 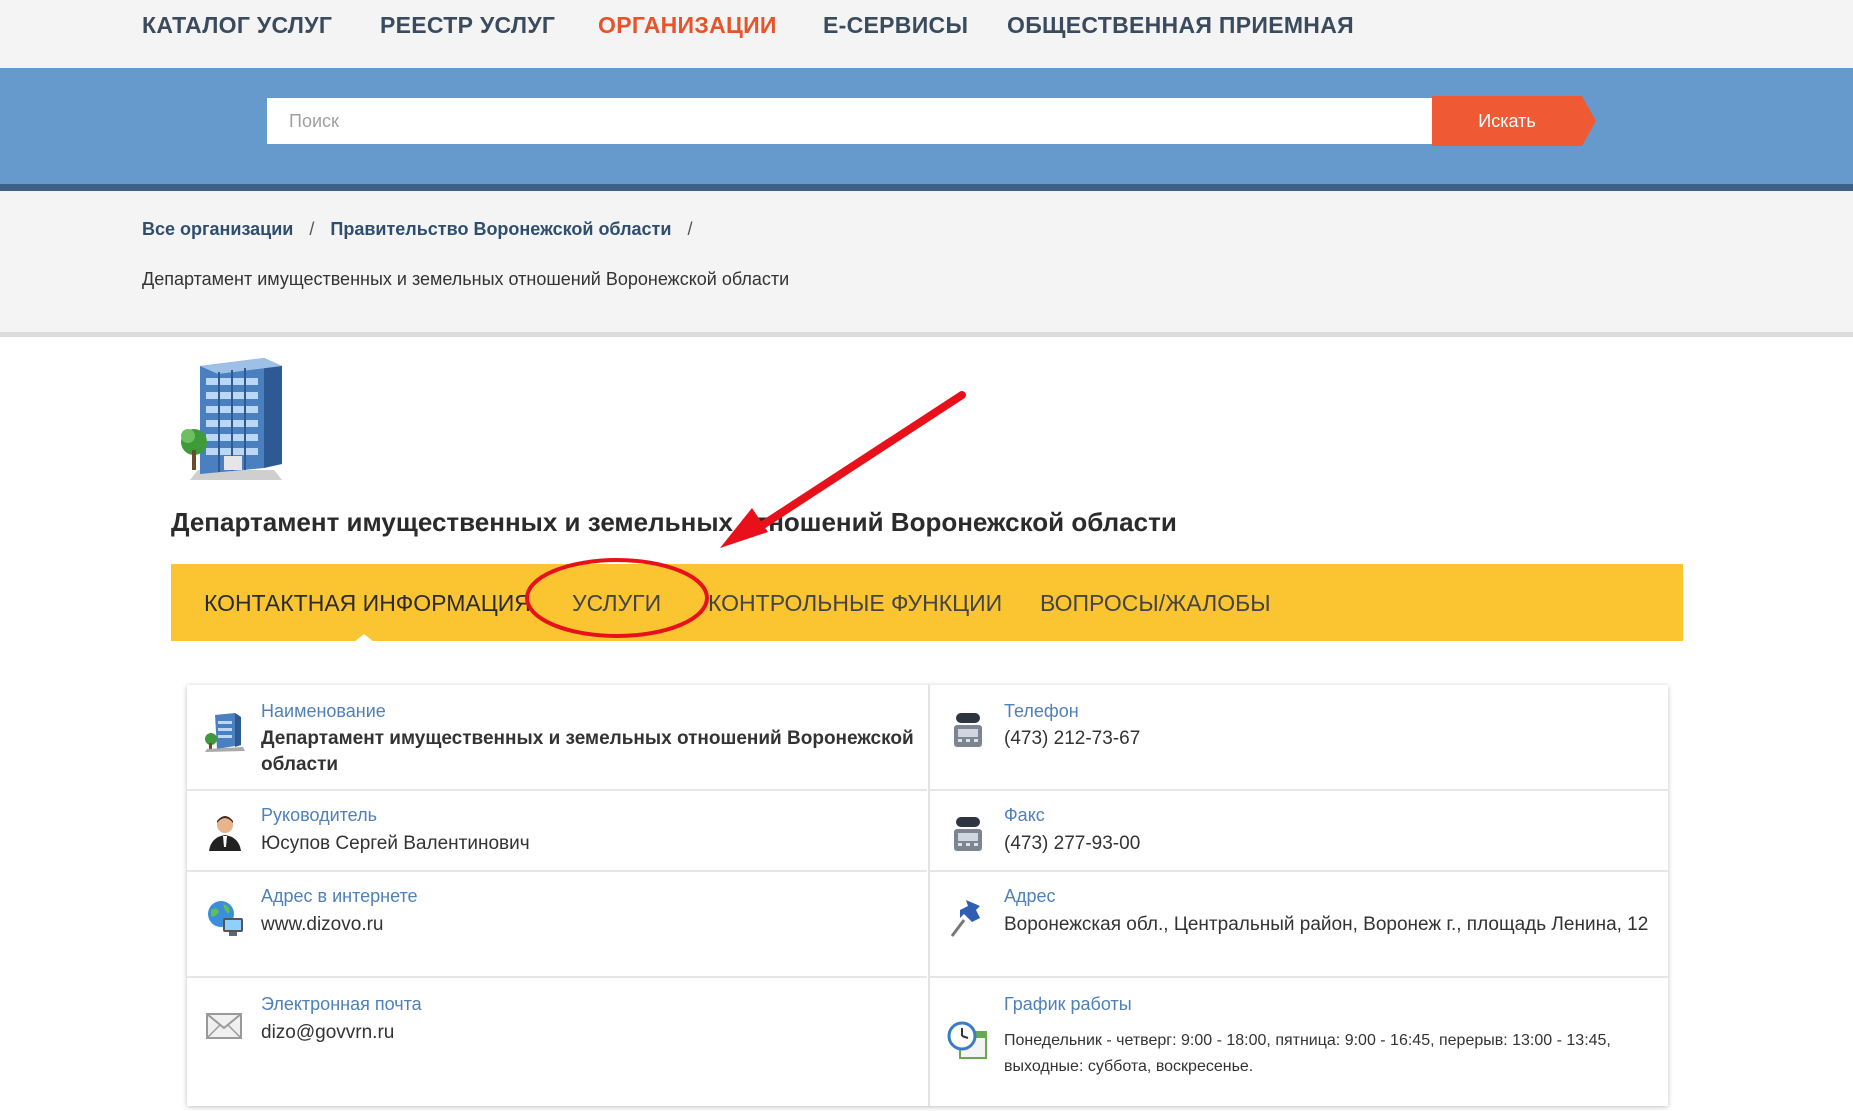 What do you see at coordinates (1072, 843) in the screenshot?
I see `contact-value: (473) 277-93-00` at bounding box center [1072, 843].